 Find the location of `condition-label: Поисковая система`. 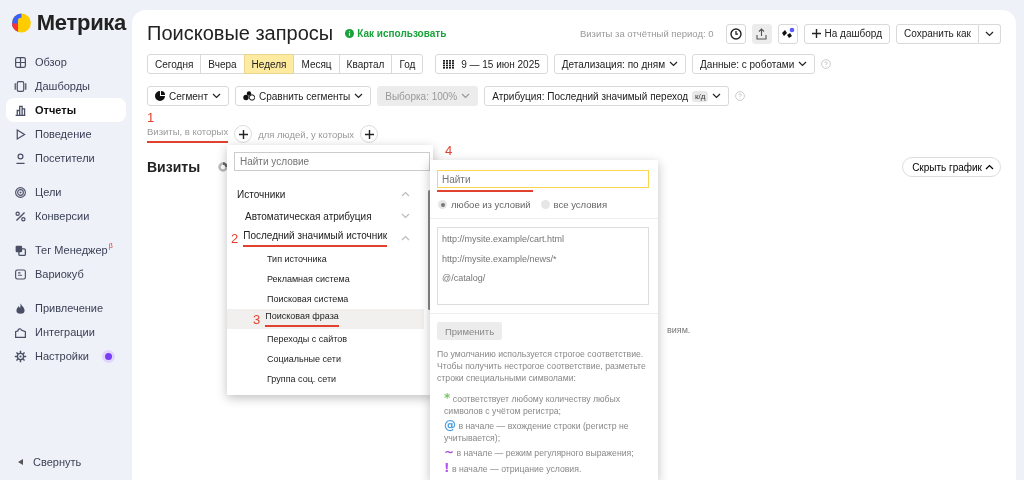

condition-label: Поисковая система is located at coordinates (308, 299).